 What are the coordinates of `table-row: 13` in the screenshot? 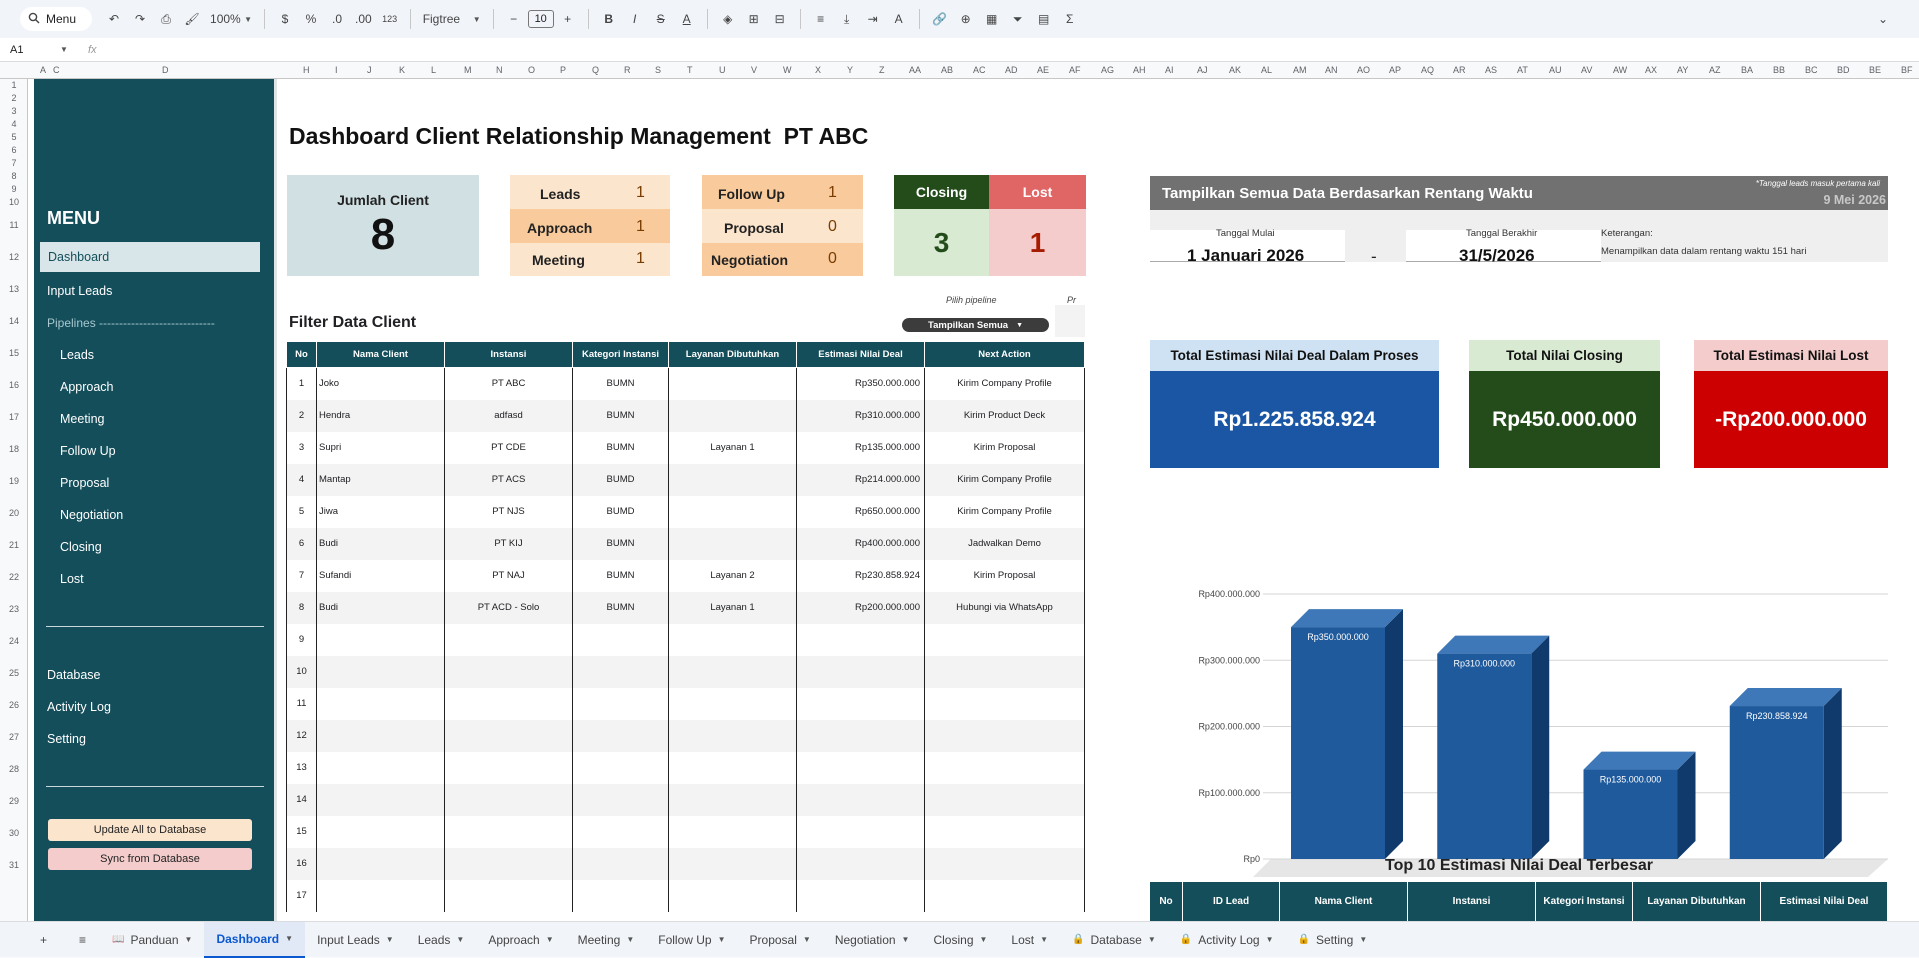 It's located at (685, 767).